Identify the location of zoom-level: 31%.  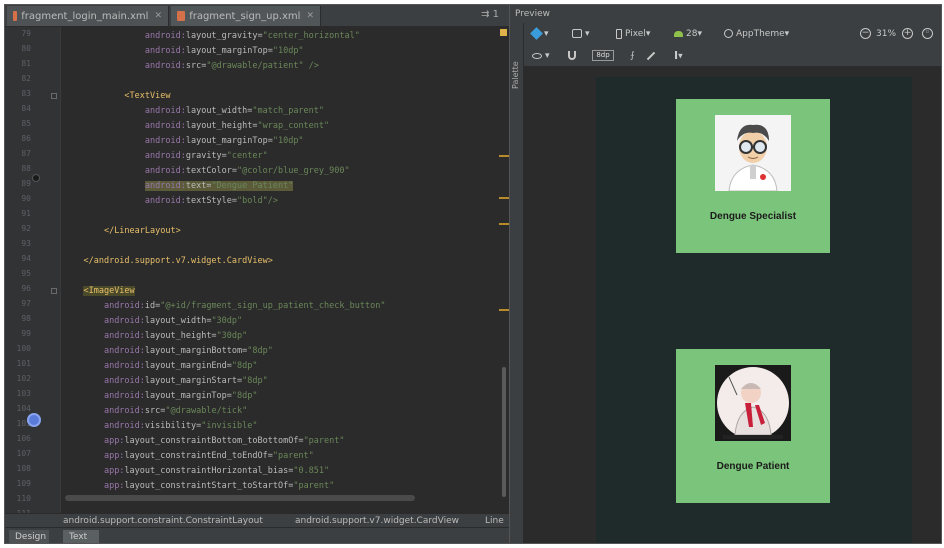
(886, 34).